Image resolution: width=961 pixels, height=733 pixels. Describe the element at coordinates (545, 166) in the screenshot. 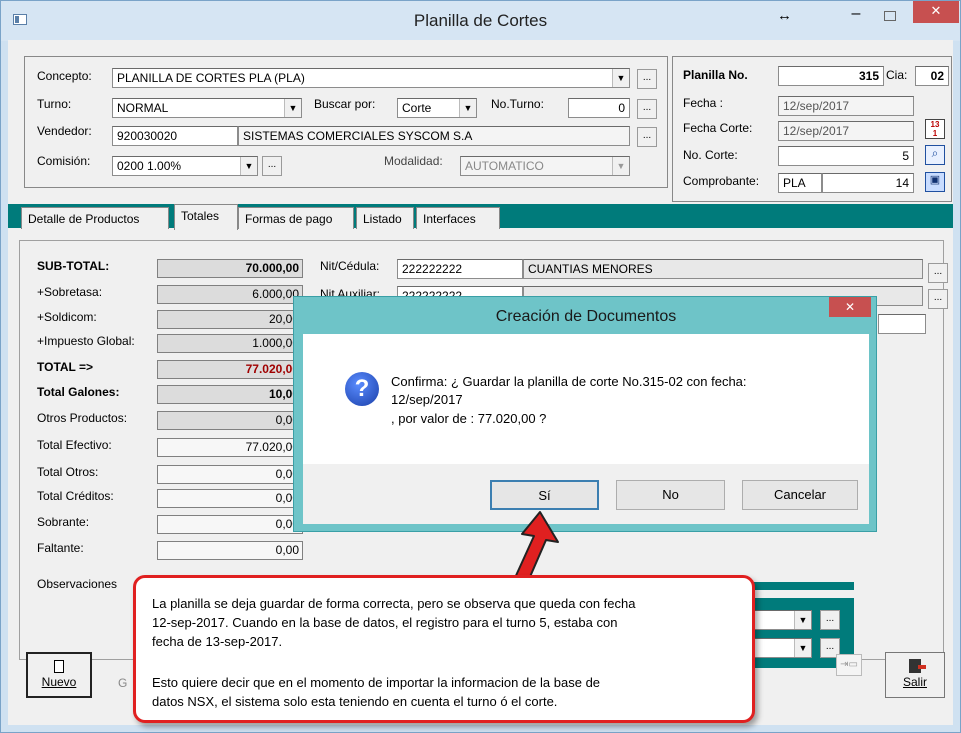

I see `modalidad-select: AUTOMATICO ▼` at that location.